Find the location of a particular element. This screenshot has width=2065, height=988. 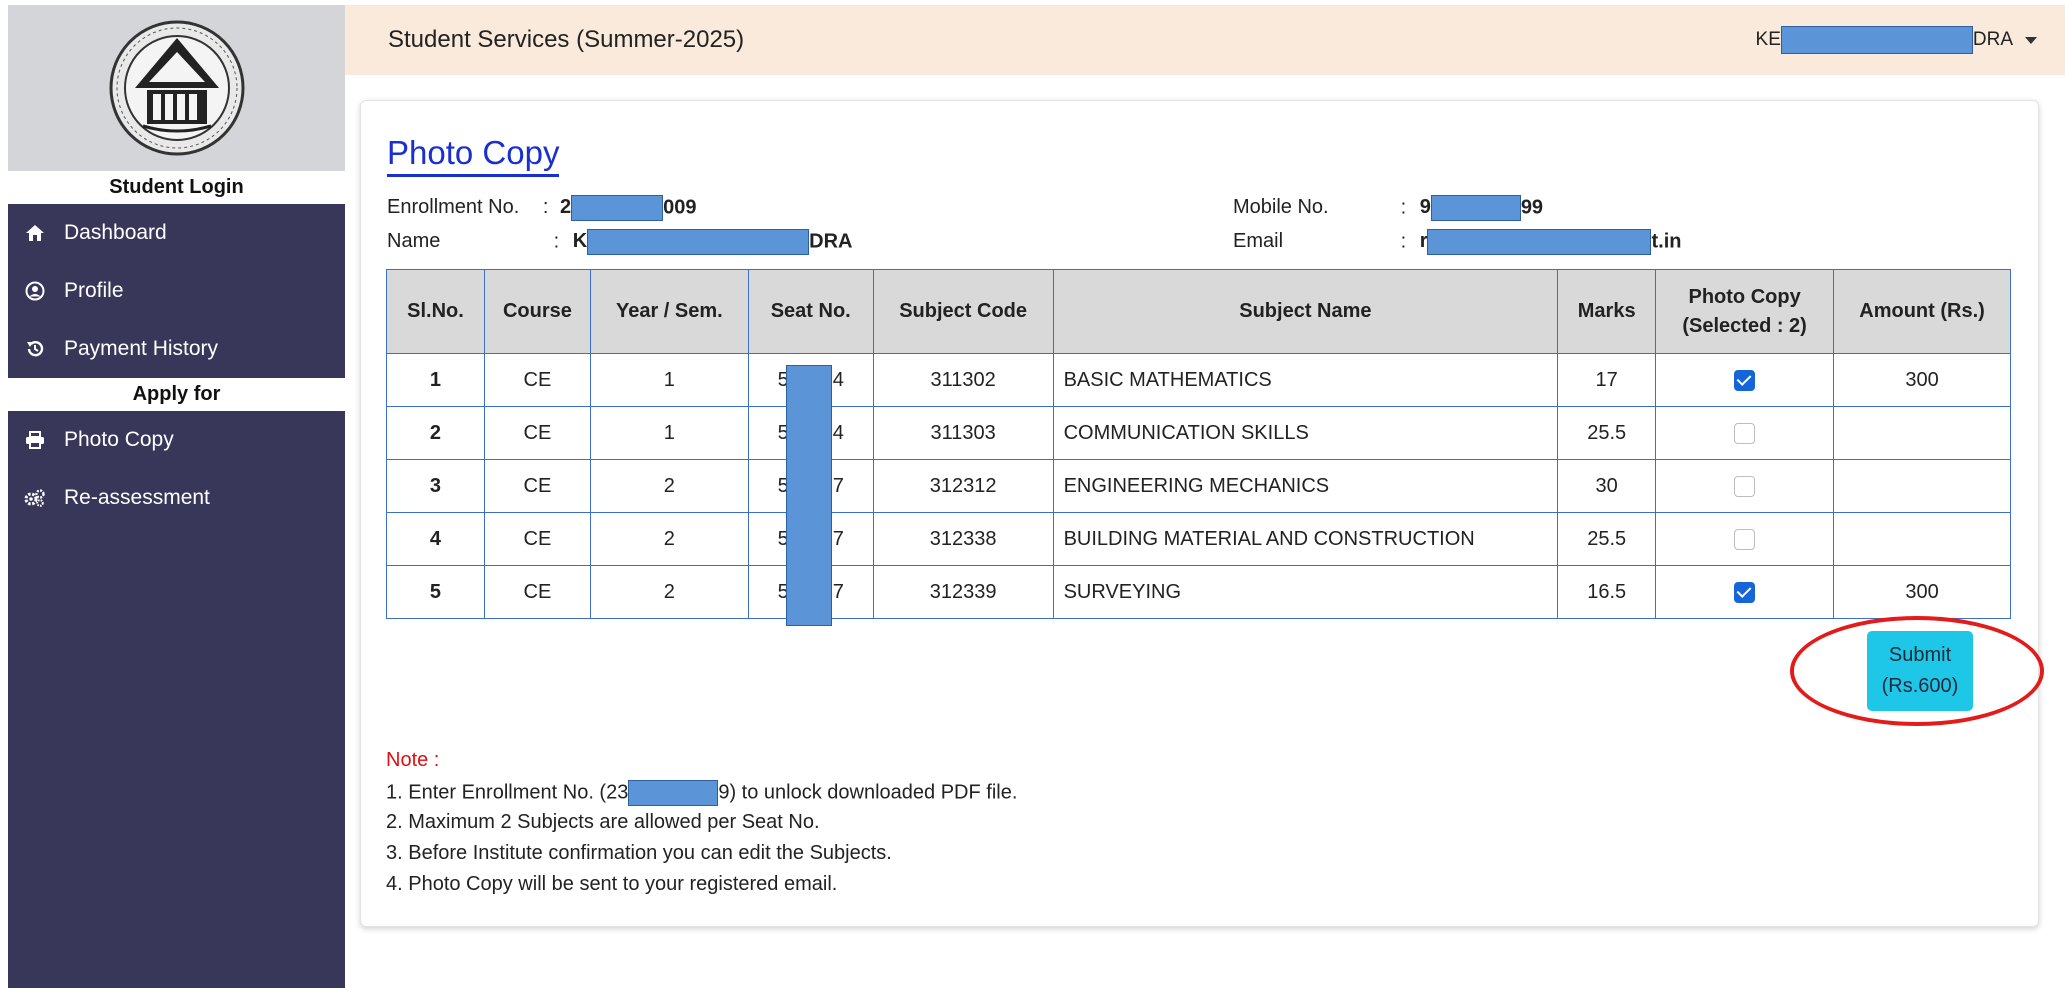

seat-no-end: 4 is located at coordinates (838, 379).